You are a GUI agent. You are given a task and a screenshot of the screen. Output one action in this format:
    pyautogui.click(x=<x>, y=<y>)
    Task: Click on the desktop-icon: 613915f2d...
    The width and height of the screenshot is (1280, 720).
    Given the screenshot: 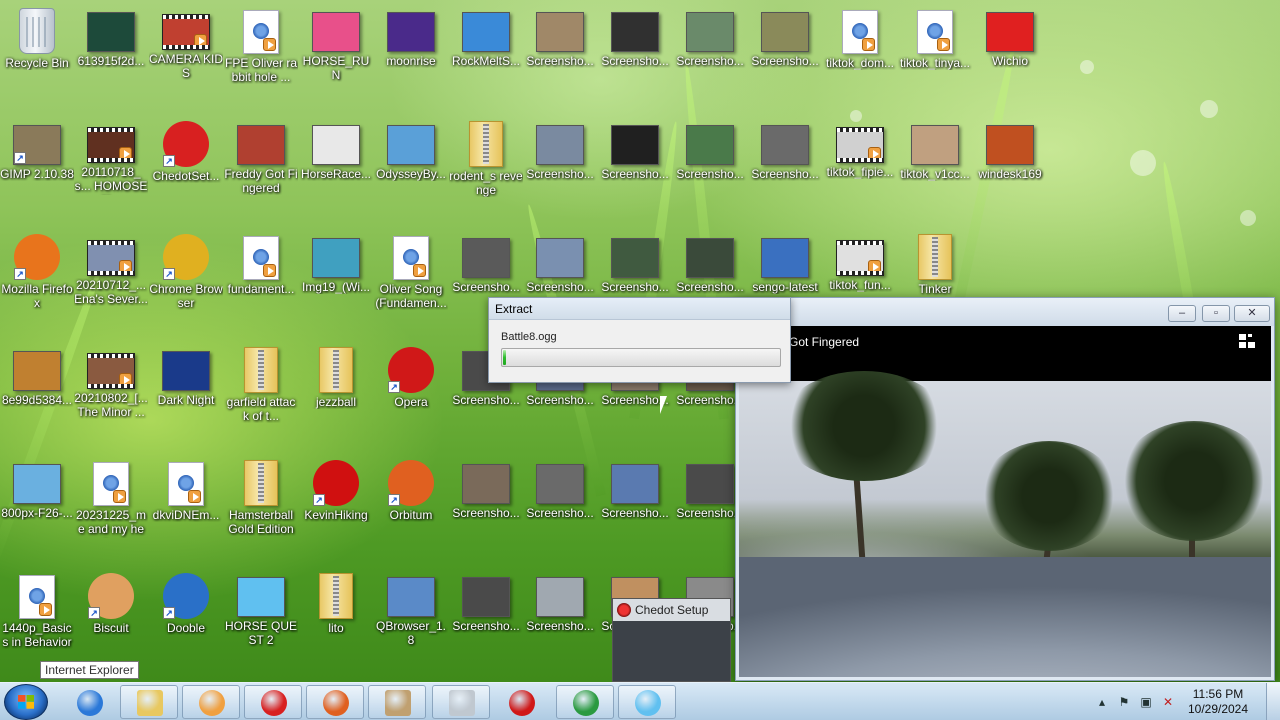 What is the action you would take?
    pyautogui.click(x=111, y=56)
    